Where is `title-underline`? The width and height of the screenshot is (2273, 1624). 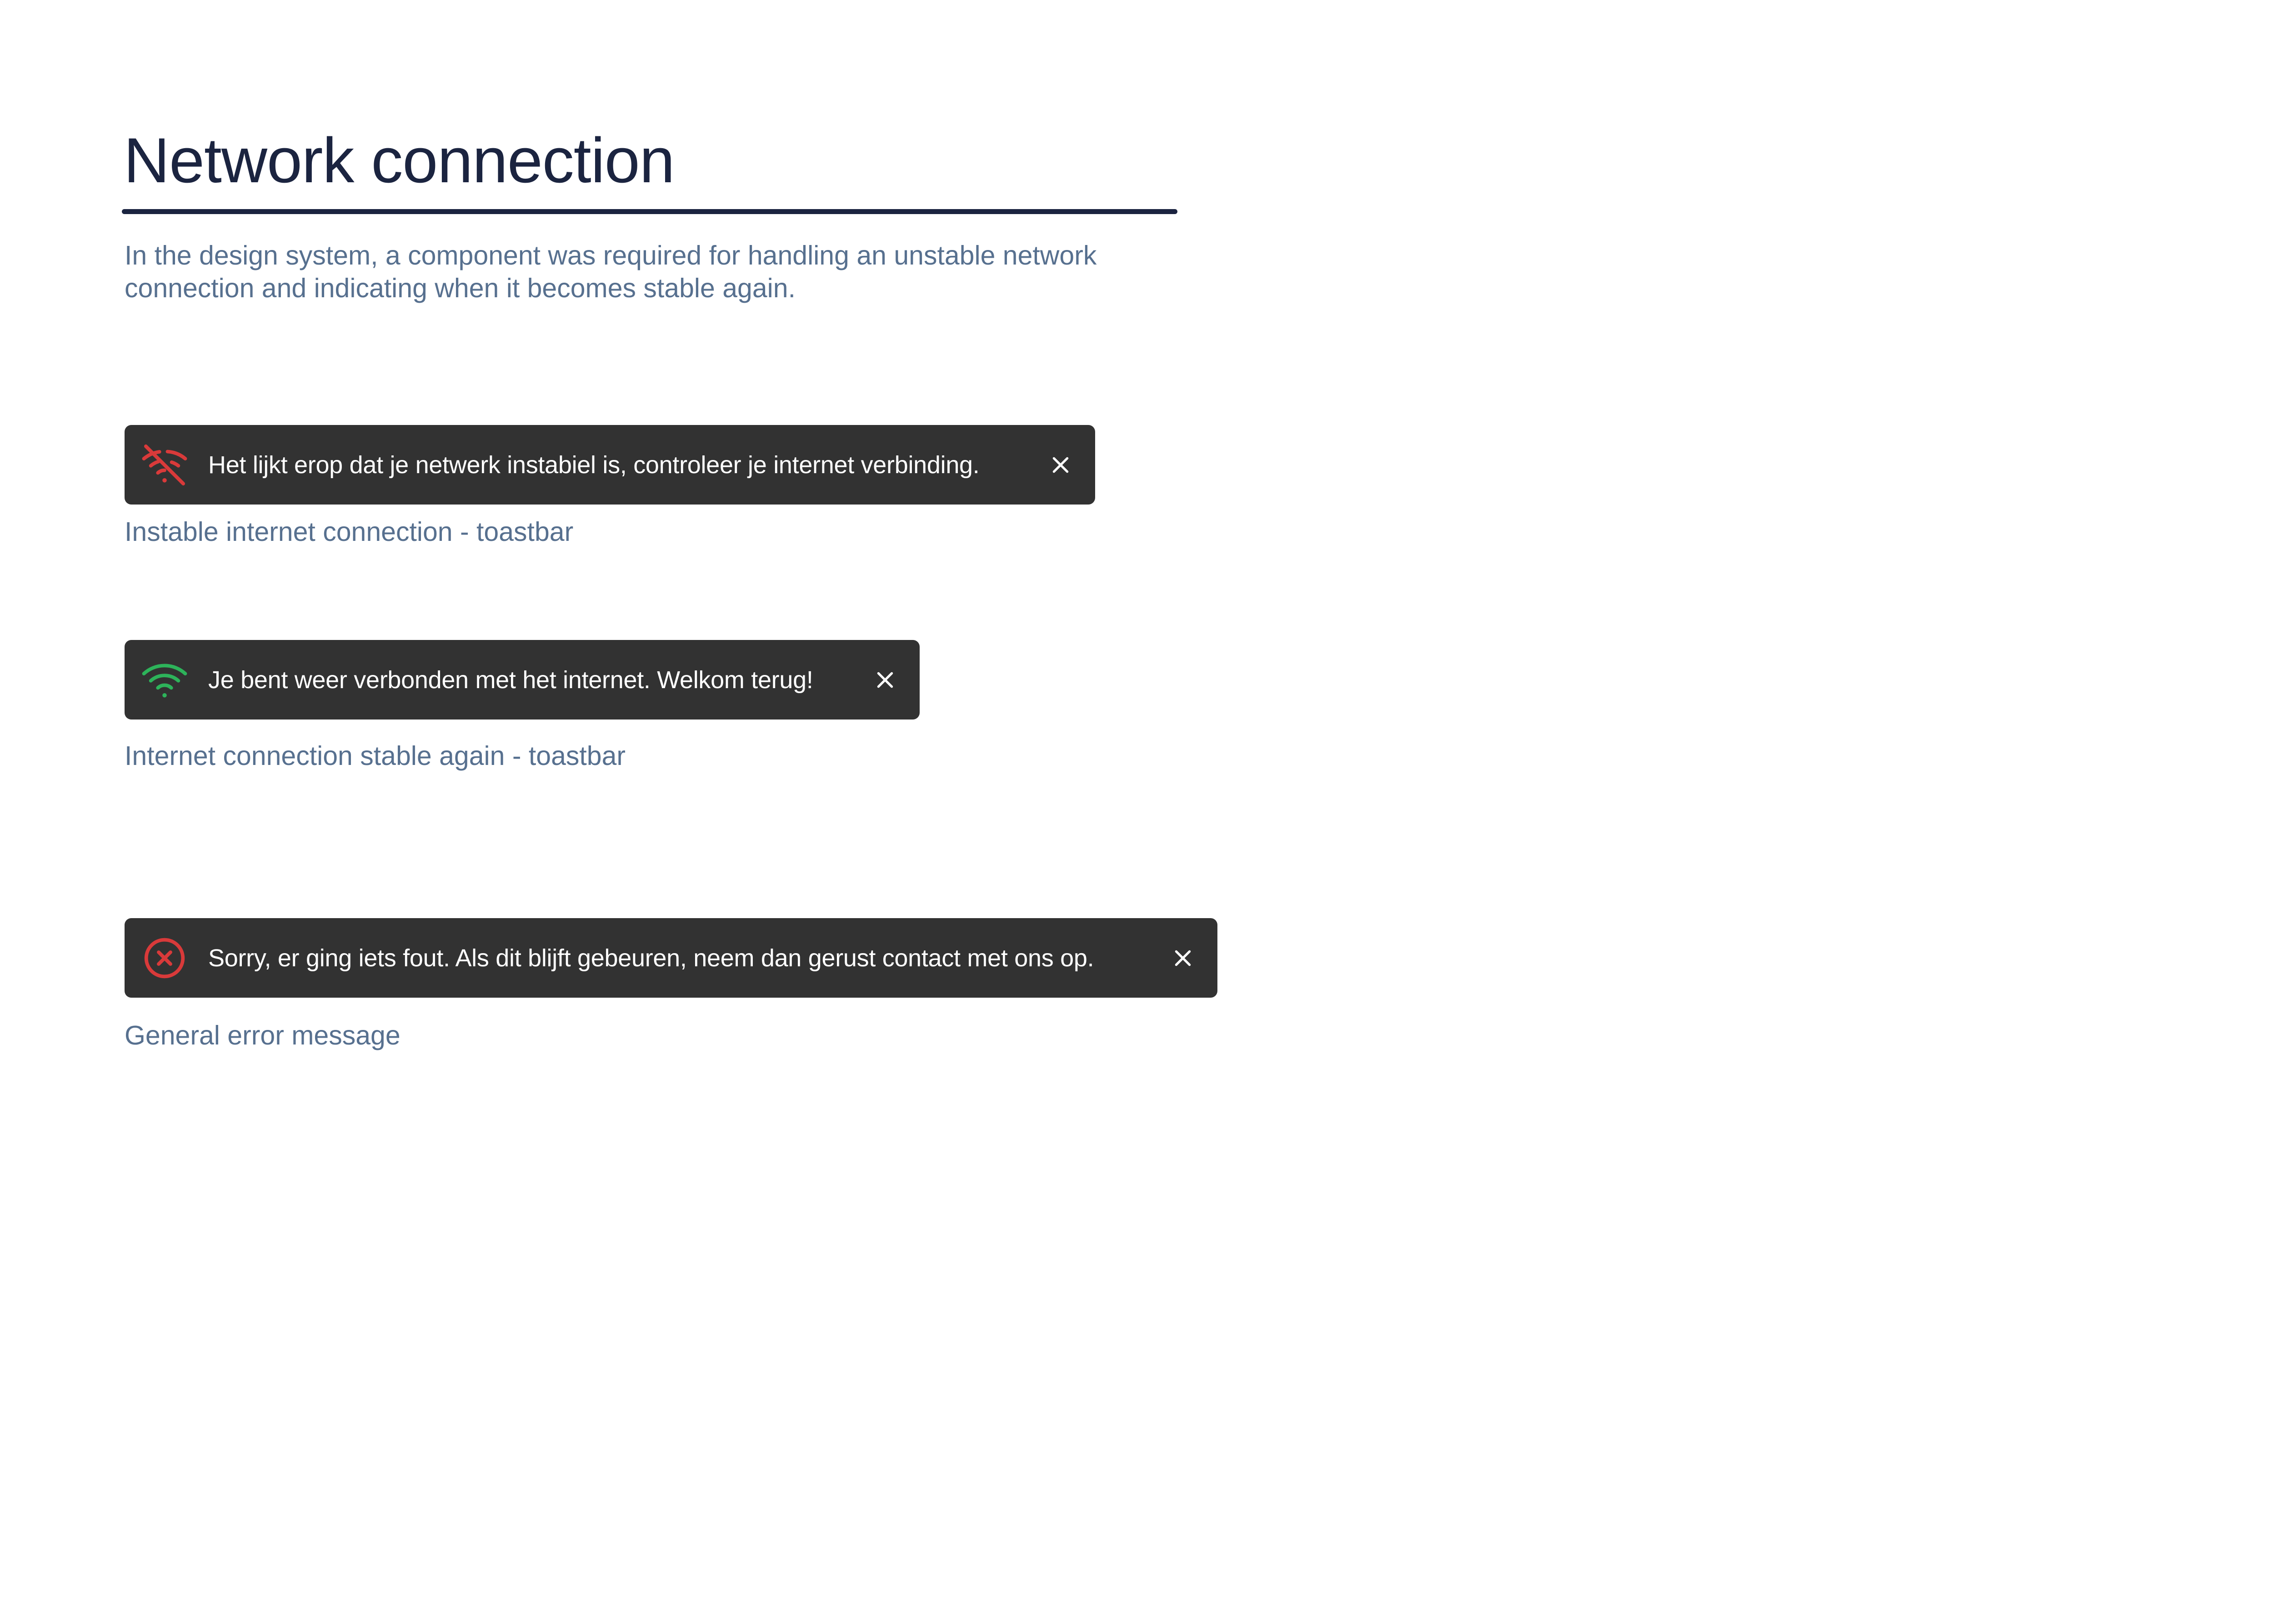 title-underline is located at coordinates (649, 211).